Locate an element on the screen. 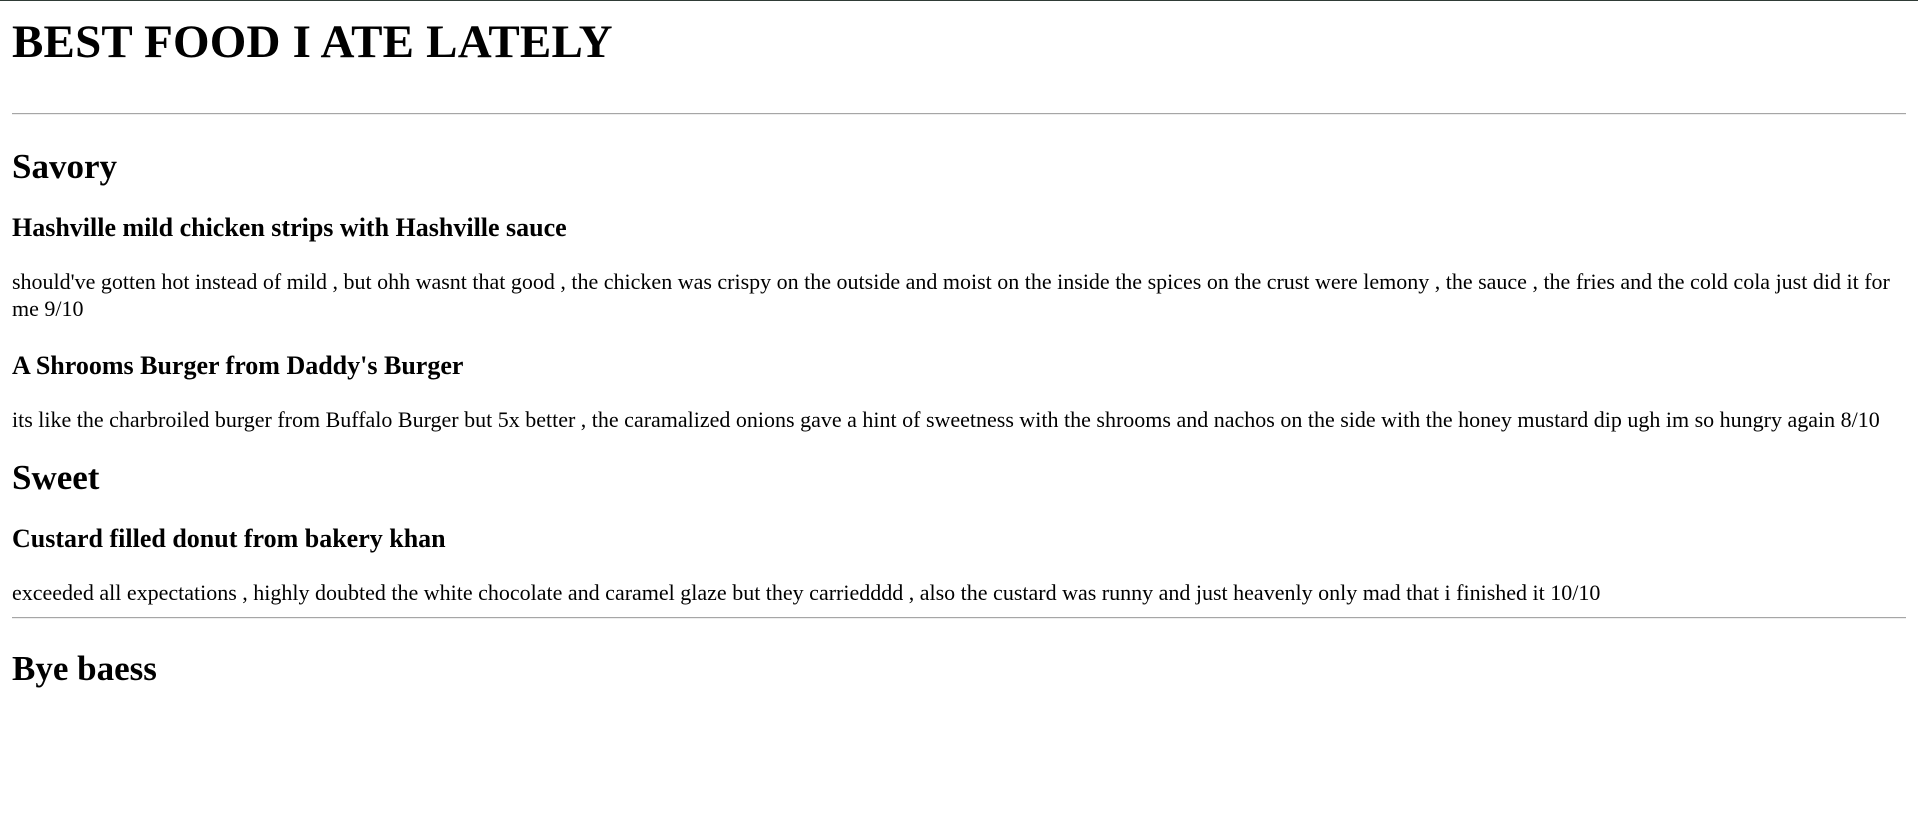 This screenshot has height=823, width=1918. top-divider is located at coordinates (959, 114).